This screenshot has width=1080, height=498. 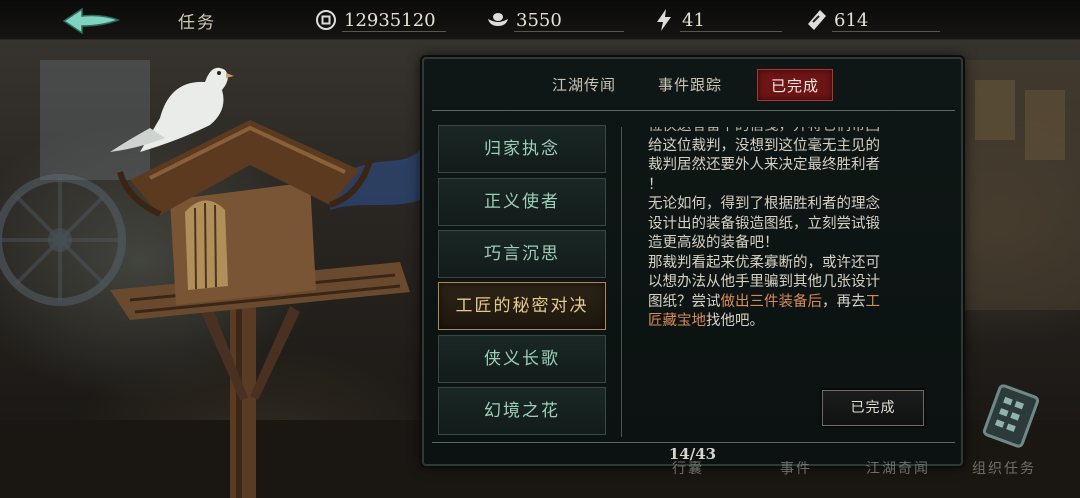 What do you see at coordinates (764, 204) in the screenshot?
I see `desc-line: 无论如何，得到了根据胜利者的理念` at bounding box center [764, 204].